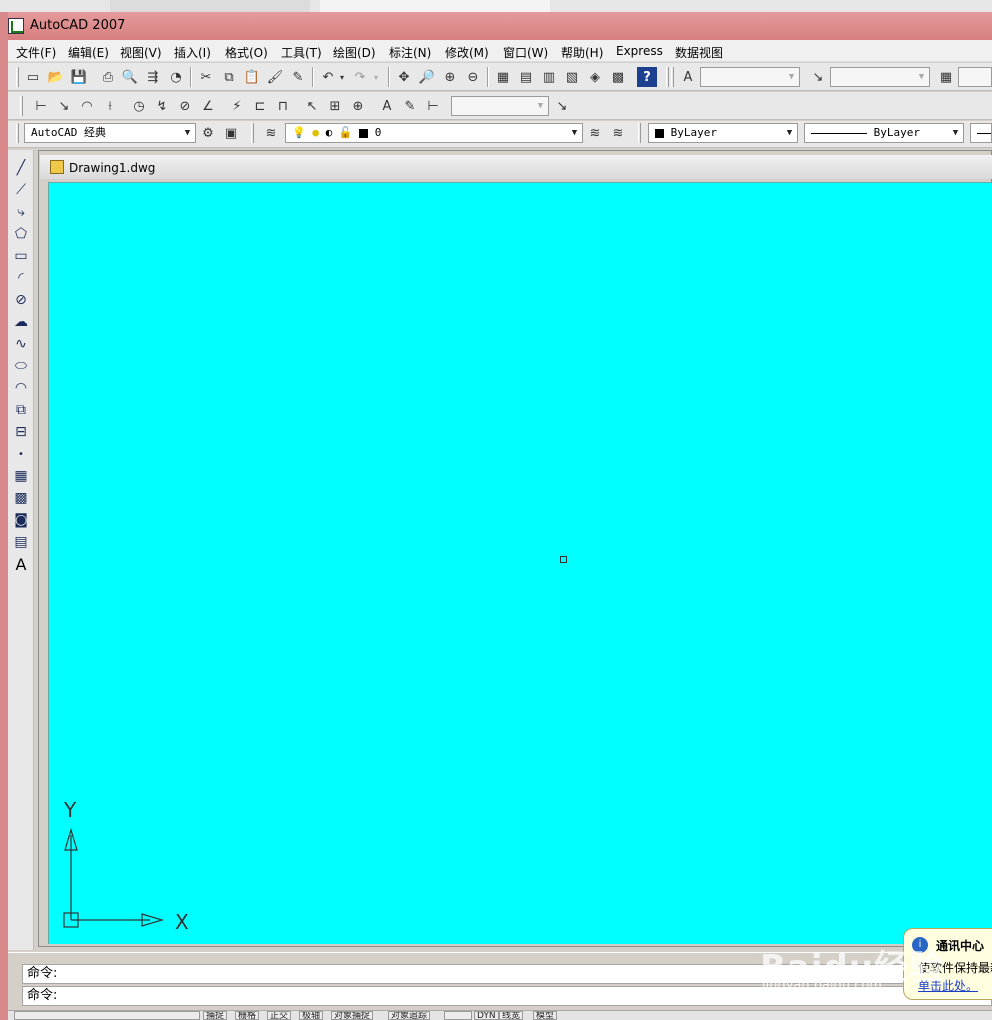 The width and height of the screenshot is (992, 1020). Describe the element at coordinates (16, 26) in the screenshot. I see `autocad-app-icon` at that location.